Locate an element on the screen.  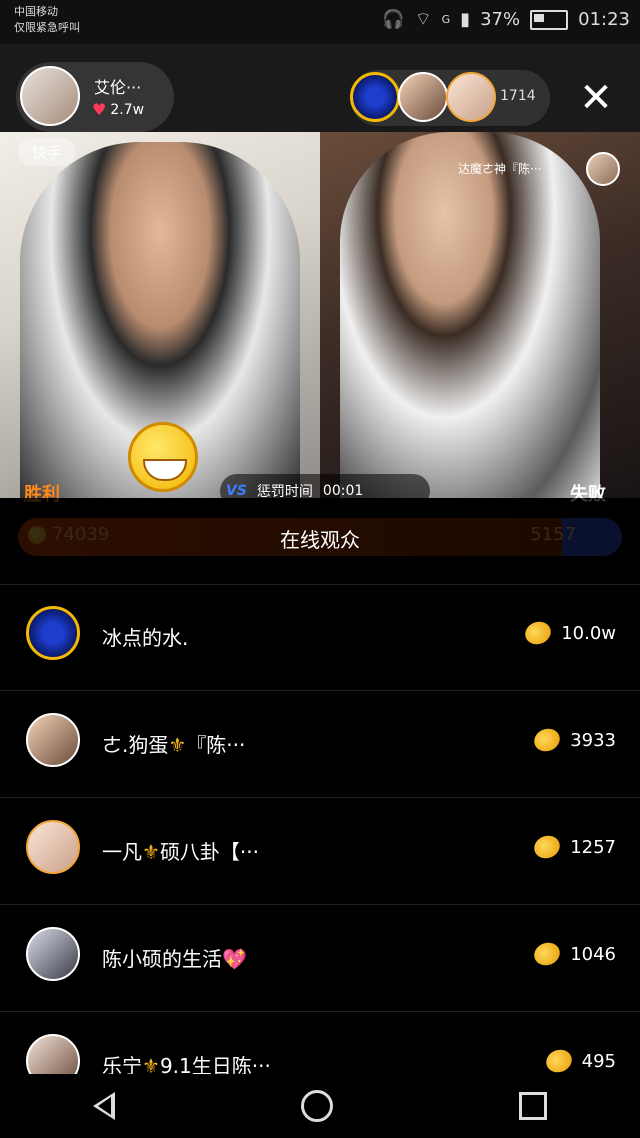
battery-percent: 37% is located at coordinates (500, 19).